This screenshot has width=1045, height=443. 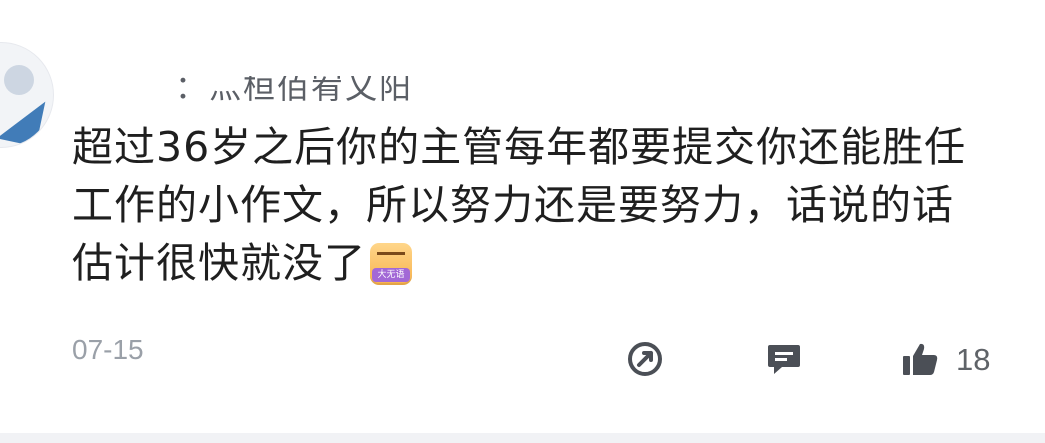 I want to click on timestamp: 07-15, so click(x=108, y=349).